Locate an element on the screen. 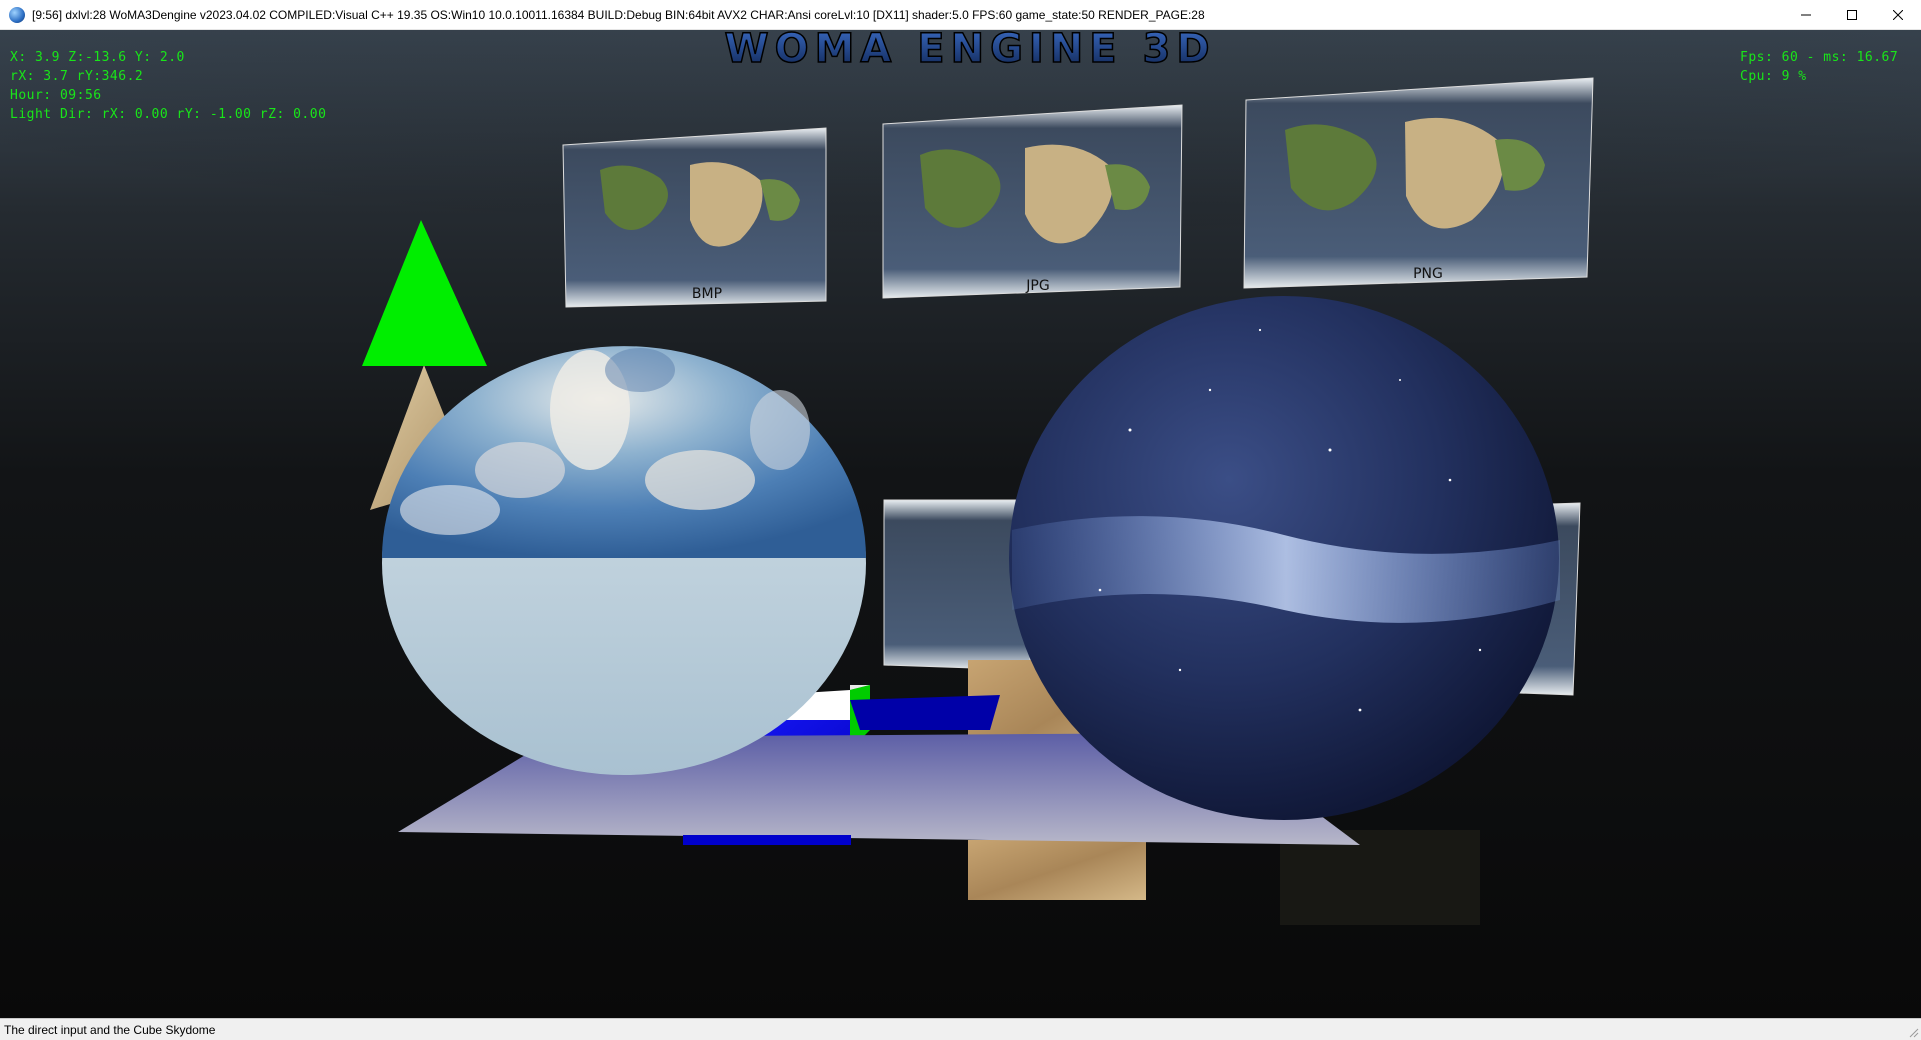 Image resolution: width=1921 pixels, height=1040 pixels. minimize-button is located at coordinates (1806, 15).